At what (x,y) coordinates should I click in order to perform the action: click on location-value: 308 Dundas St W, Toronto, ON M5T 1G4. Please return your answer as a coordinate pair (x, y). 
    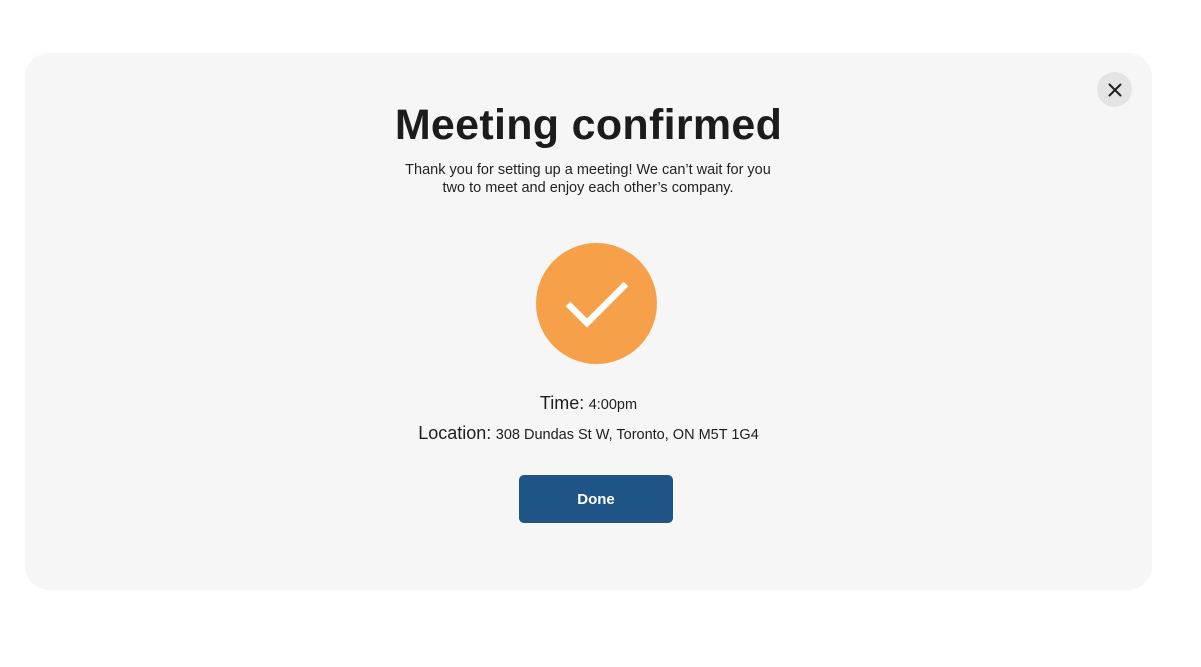
    Looking at the image, I should click on (627, 435).